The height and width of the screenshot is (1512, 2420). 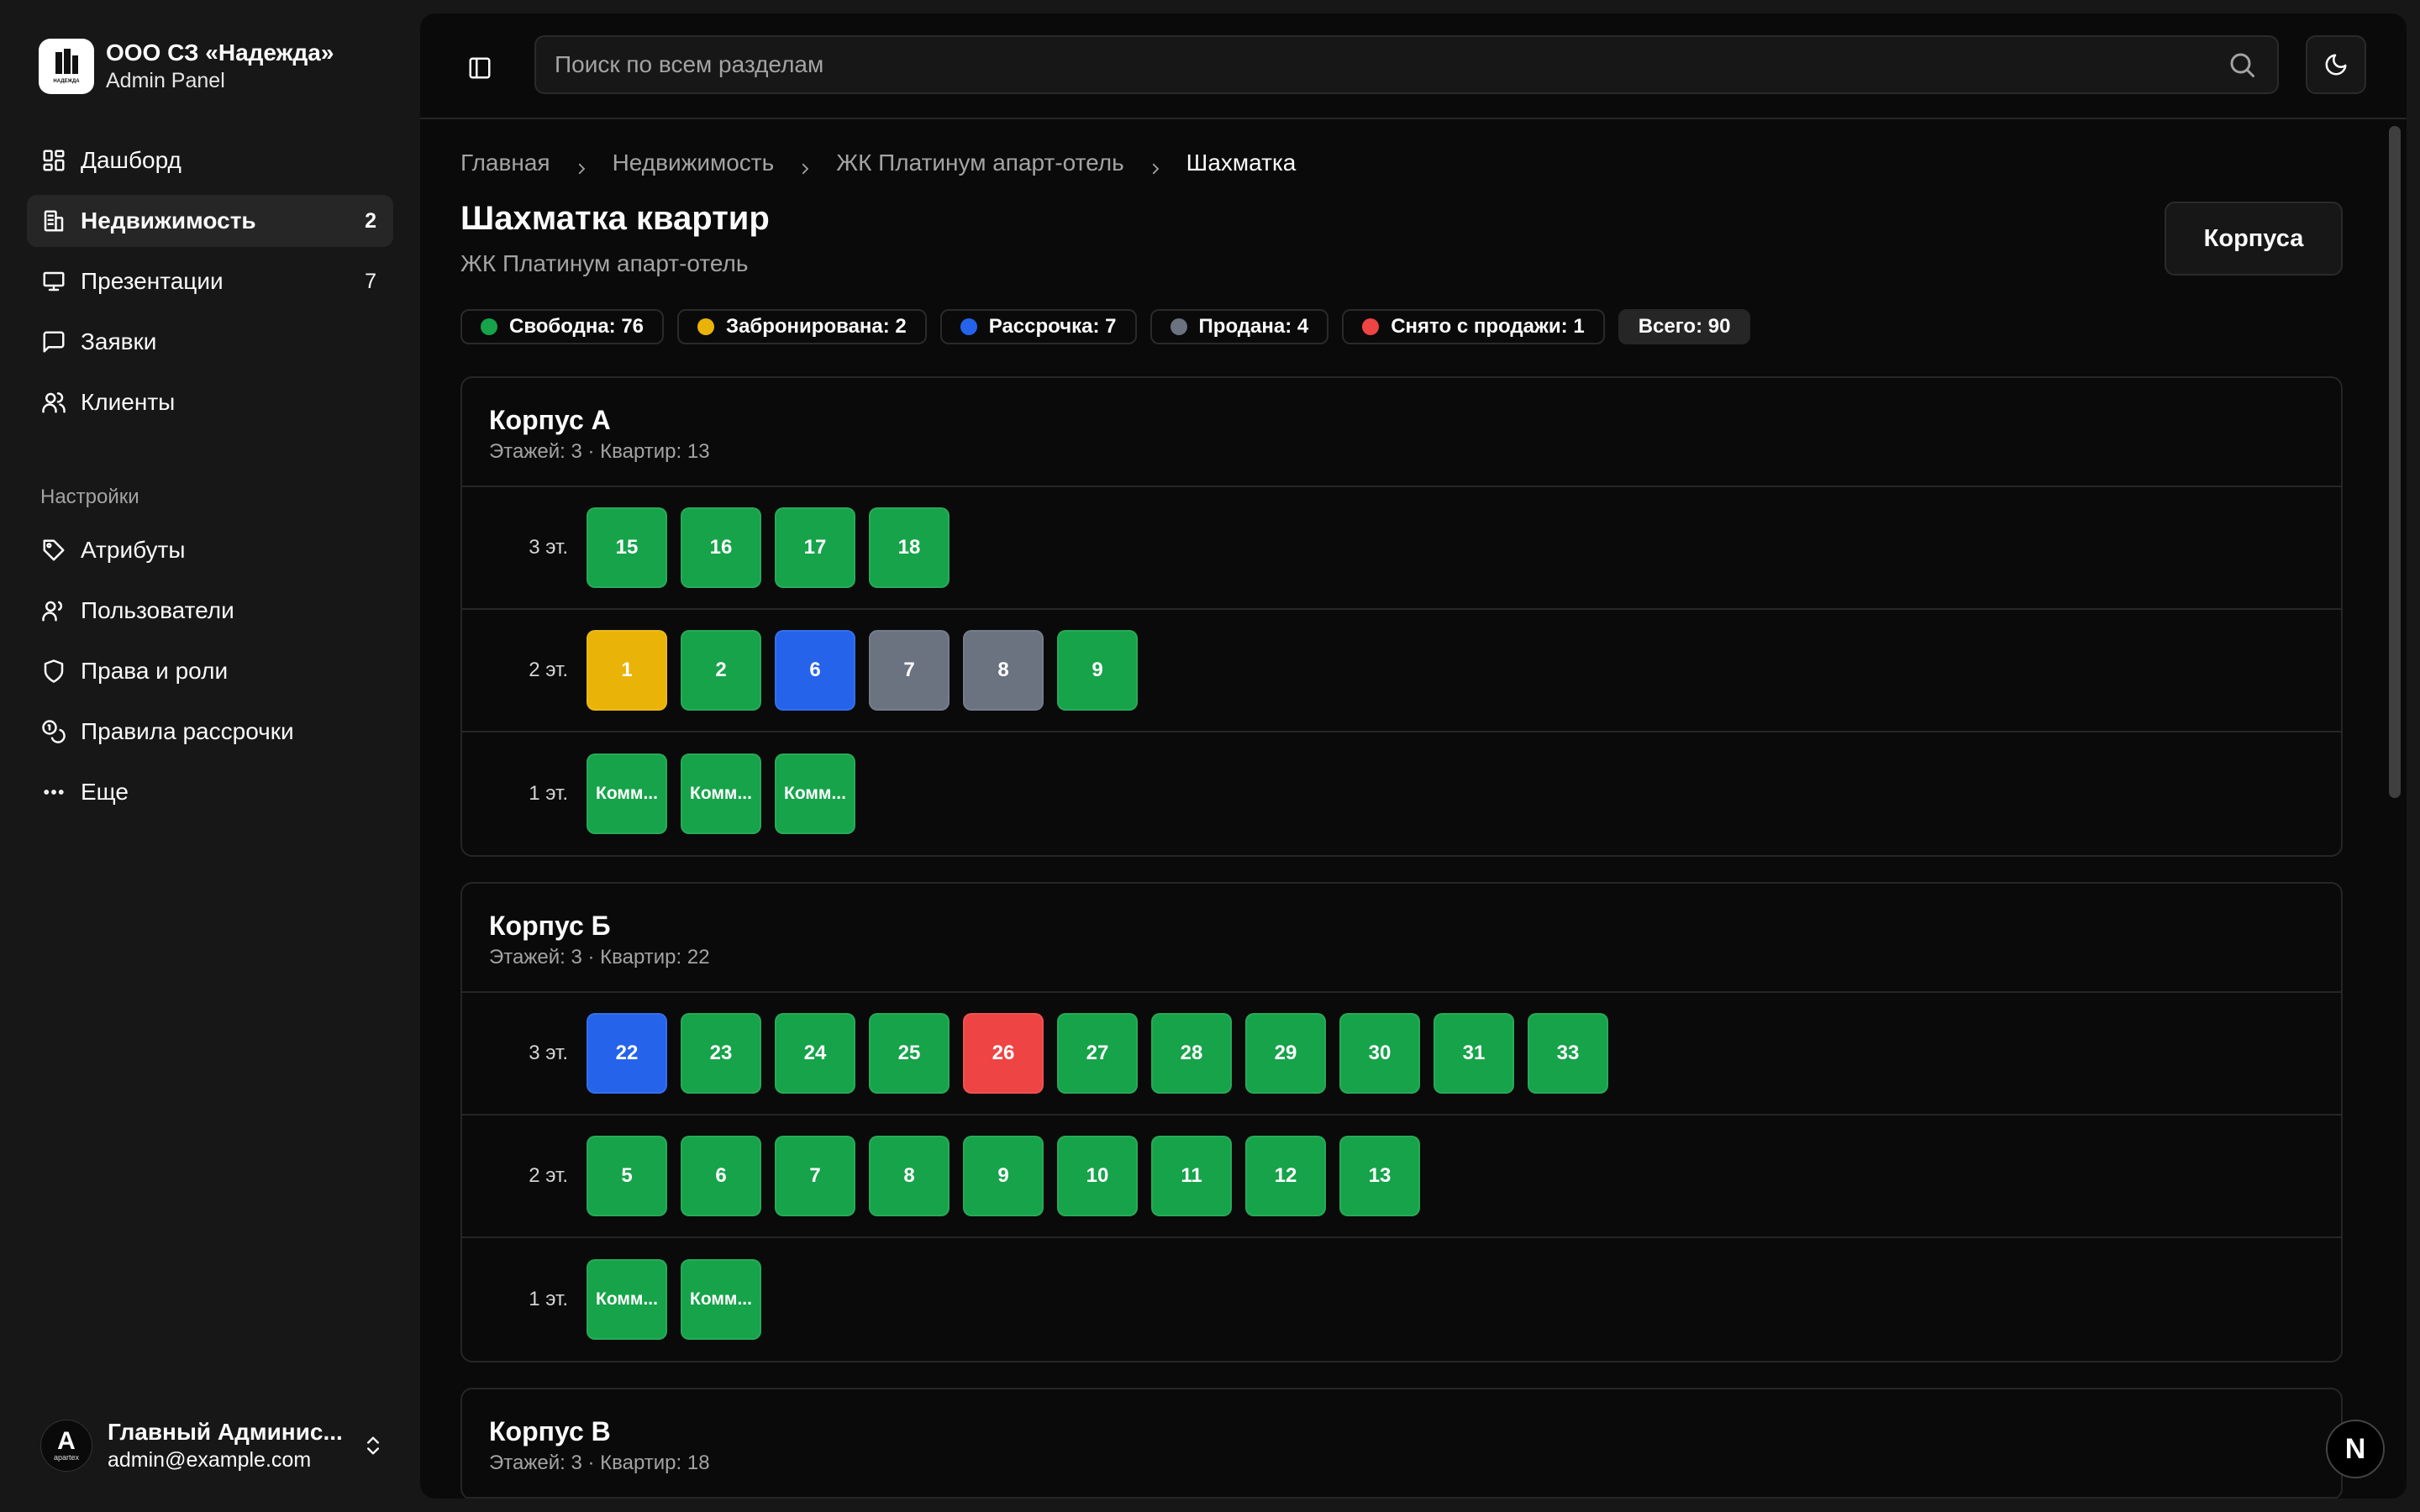 I want to click on apartment-cell: 23, so click(x=721, y=1053).